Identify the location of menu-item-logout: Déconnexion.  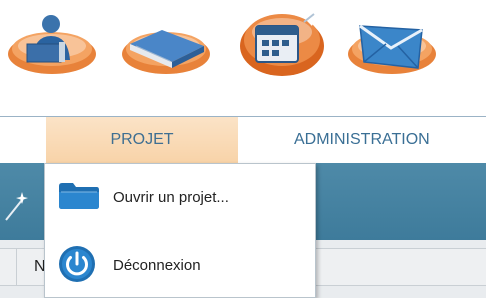
(180, 266).